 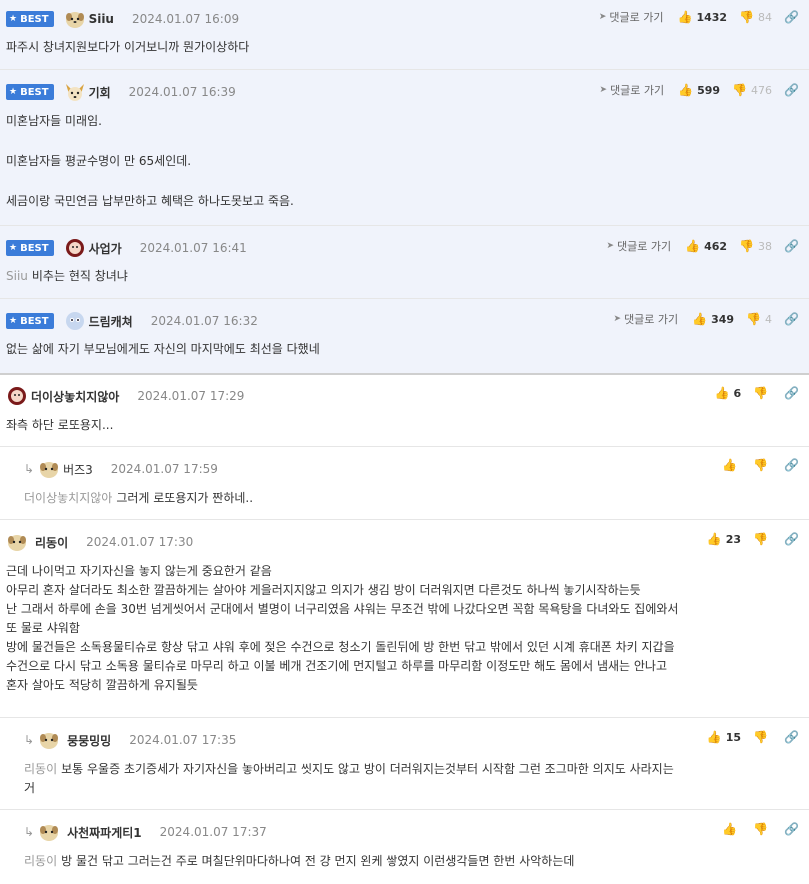 I want to click on timestamp: 2024.01.07 17:29, so click(x=191, y=396).